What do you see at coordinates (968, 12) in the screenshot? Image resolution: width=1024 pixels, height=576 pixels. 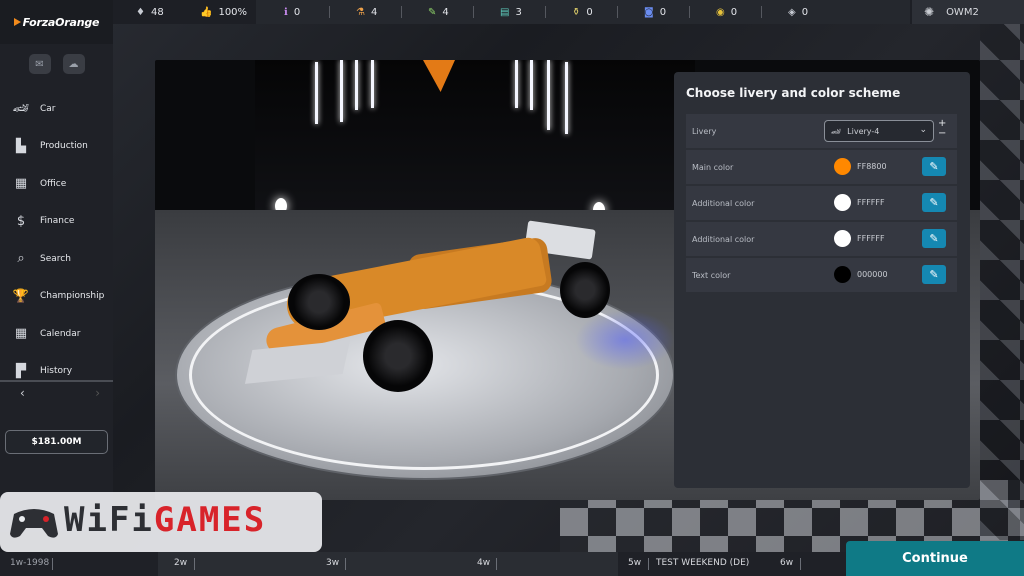 I see `user-profile: ✺ OWM2` at bounding box center [968, 12].